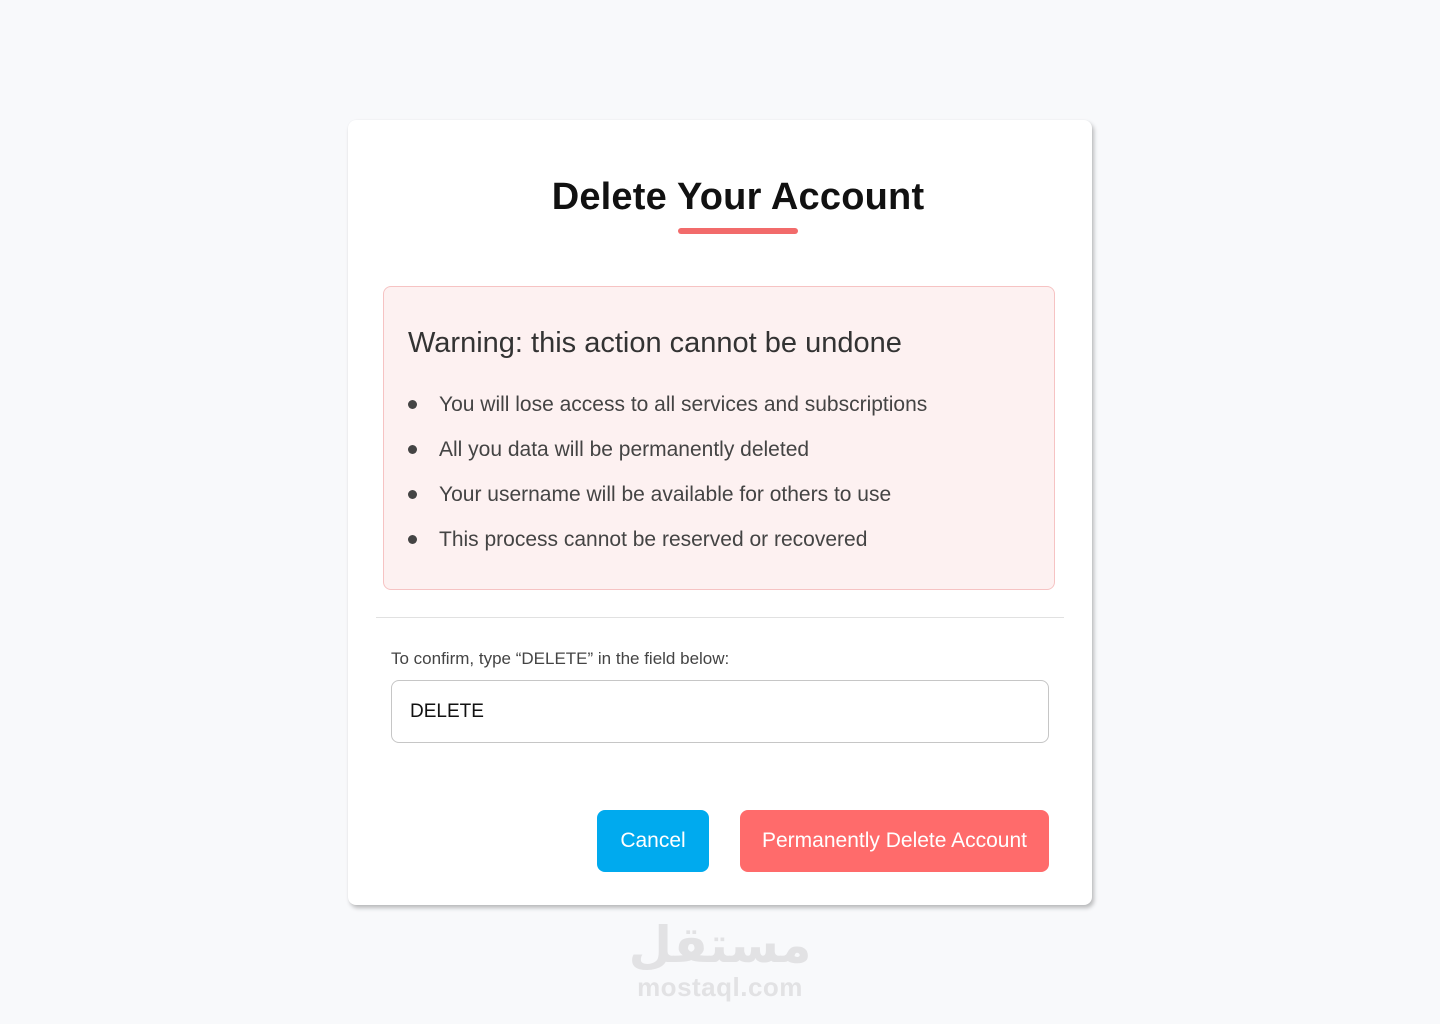  Describe the element at coordinates (720, 945) in the screenshot. I see `watermark-logo: مستقل` at that location.